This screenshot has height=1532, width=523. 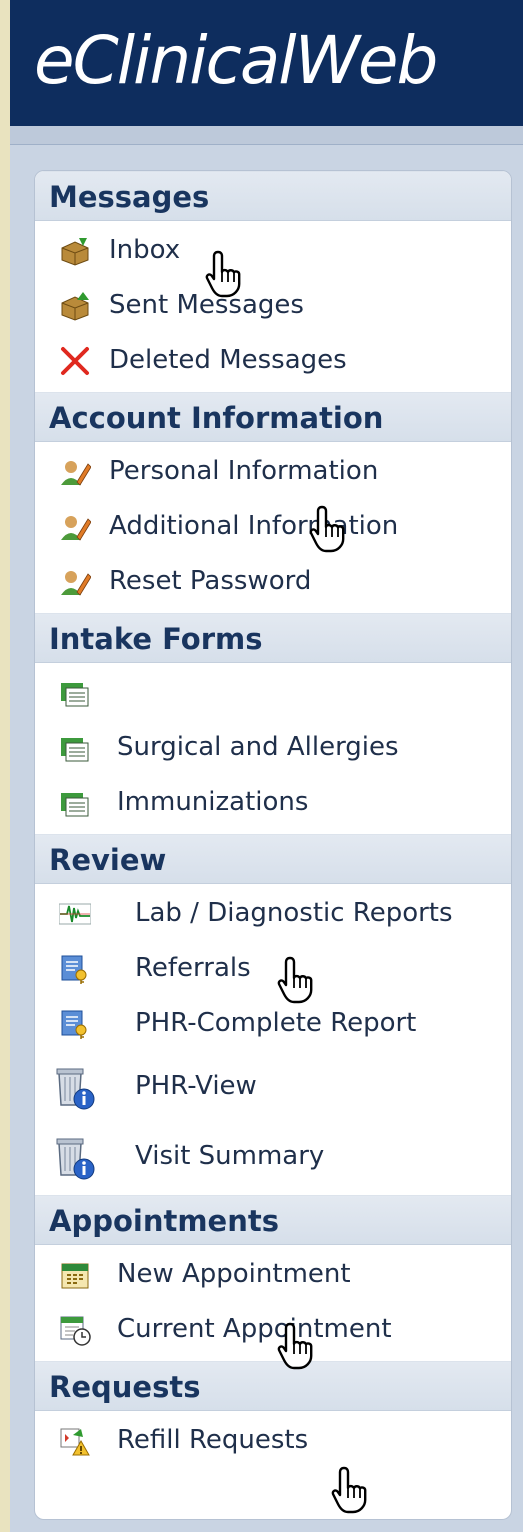 I want to click on nav-item-reset-password: Reset Password, so click(x=273, y=581).